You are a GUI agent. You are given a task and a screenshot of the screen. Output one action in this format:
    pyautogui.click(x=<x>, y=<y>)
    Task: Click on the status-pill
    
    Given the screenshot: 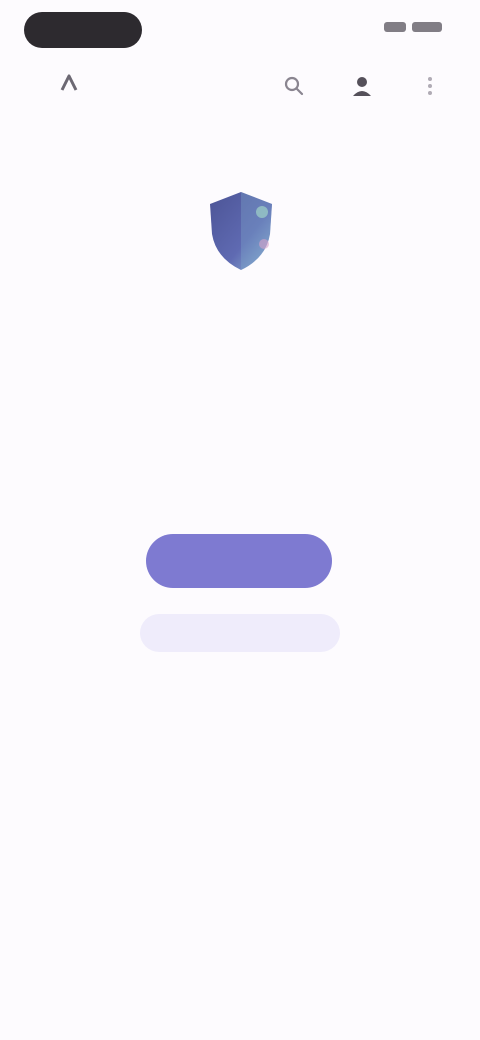 What is the action you would take?
    pyautogui.click(x=83, y=30)
    